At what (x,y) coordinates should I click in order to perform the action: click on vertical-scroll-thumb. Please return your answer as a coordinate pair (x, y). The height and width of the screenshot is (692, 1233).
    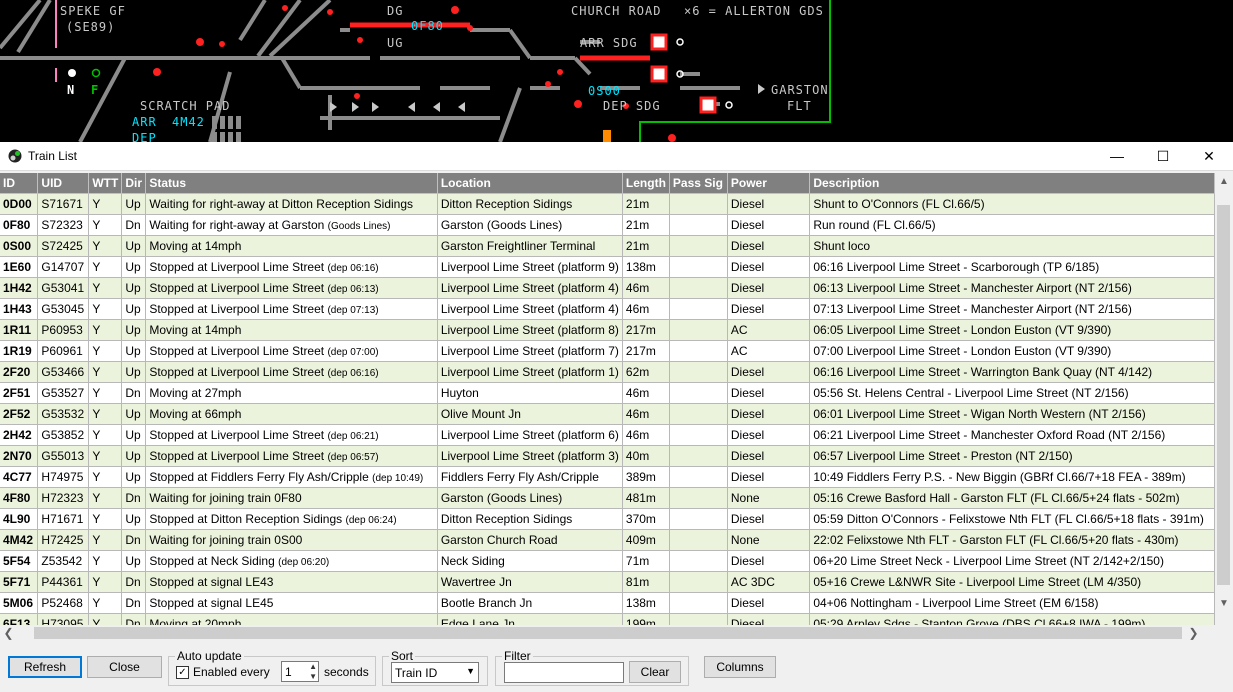
    Looking at the image, I should click on (1223, 395).